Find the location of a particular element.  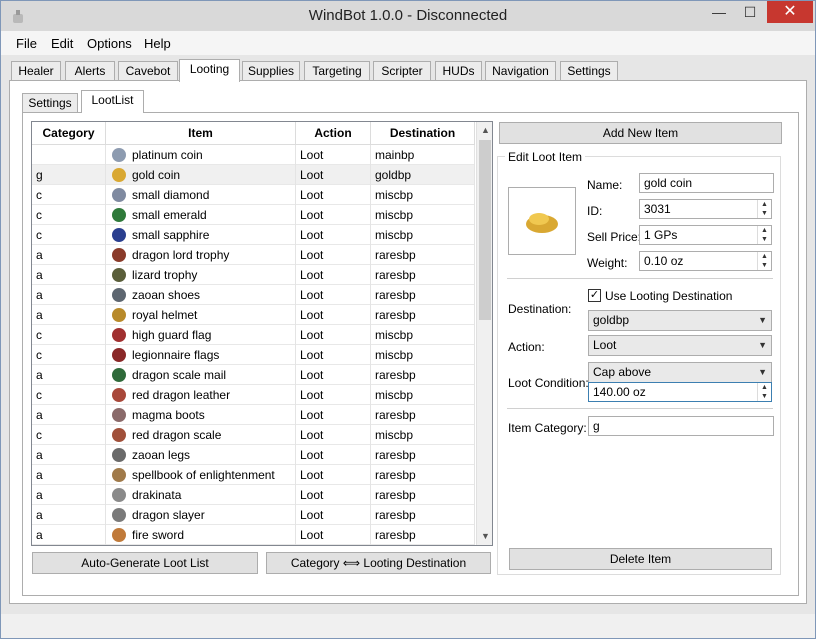

item-image is located at coordinates (542, 221).